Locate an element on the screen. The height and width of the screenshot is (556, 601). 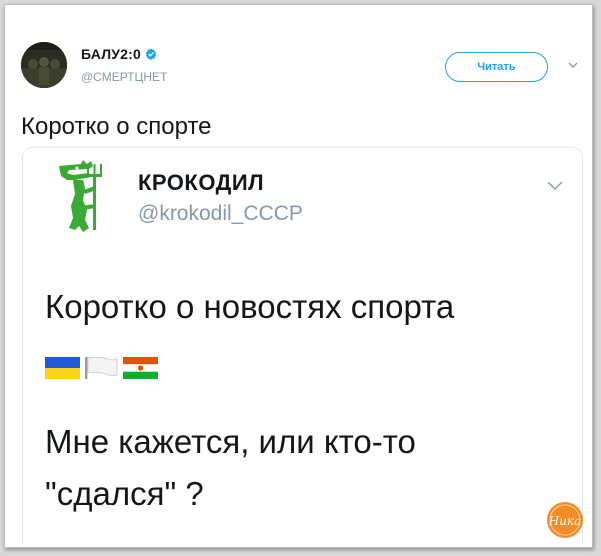
quoted-author-handle: @krokodil_CCCP is located at coordinates (220, 214).